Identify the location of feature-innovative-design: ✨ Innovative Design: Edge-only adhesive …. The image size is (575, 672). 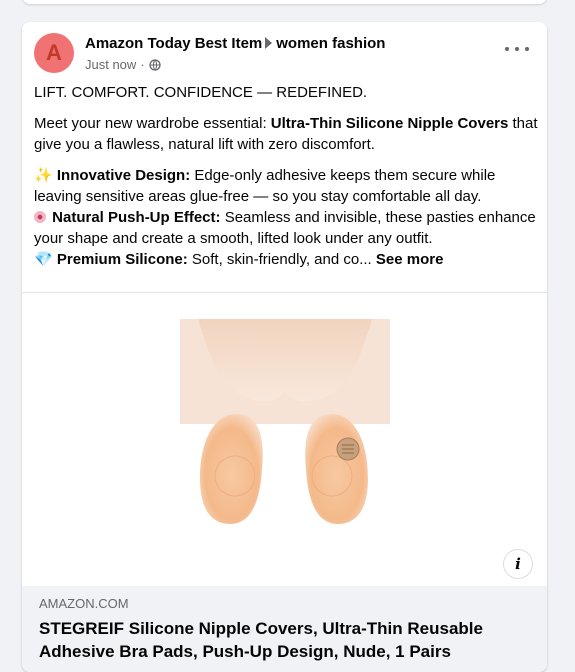
(286, 186).